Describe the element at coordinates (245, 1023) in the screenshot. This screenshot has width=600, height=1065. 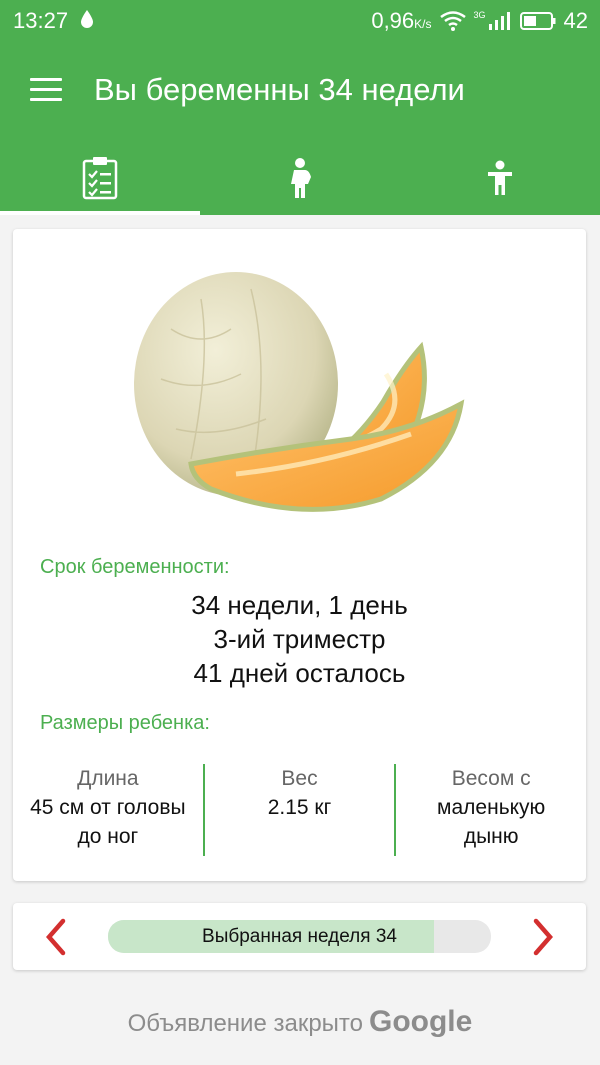
I see `ad-closed-text: Объявление закрыто` at that location.